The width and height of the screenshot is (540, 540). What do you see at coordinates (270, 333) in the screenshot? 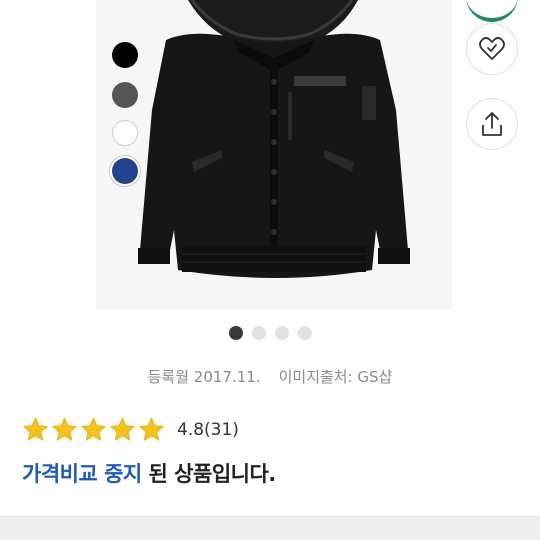
I see `image-pager` at bounding box center [270, 333].